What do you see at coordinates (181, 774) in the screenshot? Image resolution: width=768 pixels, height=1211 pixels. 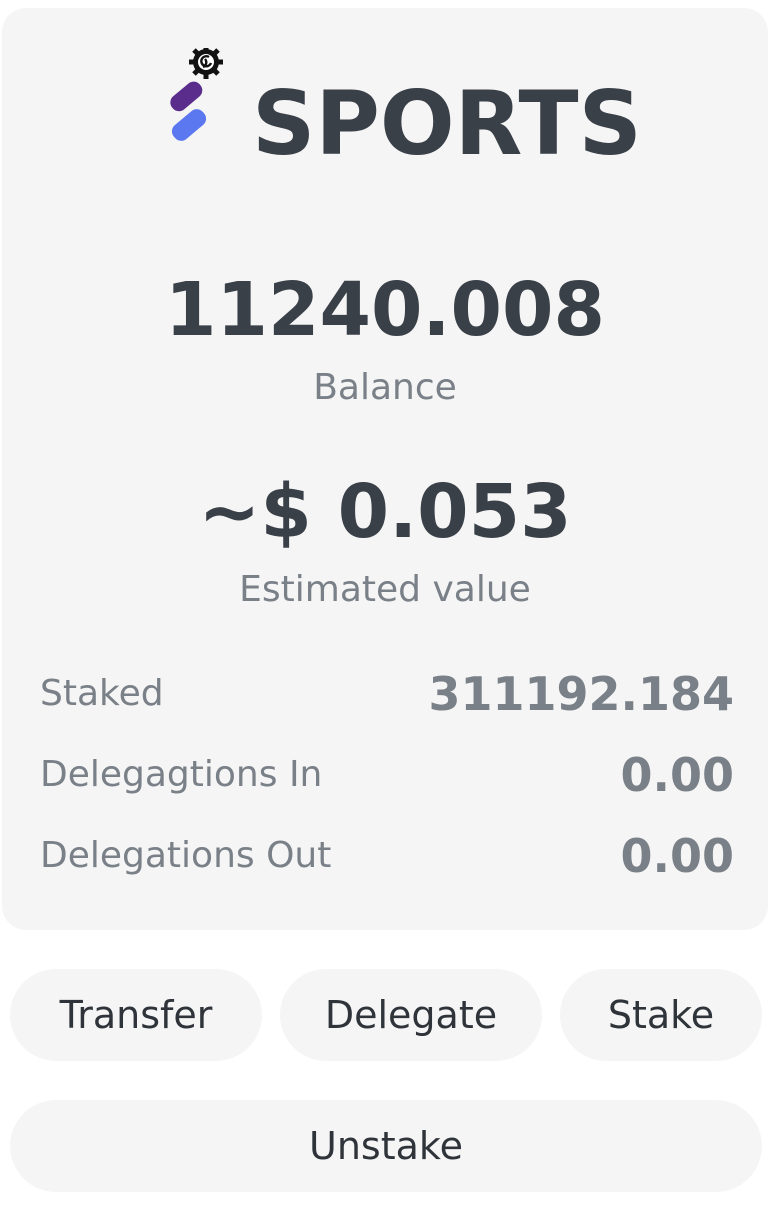 I see `stat-label: Delegagtions In` at bounding box center [181, 774].